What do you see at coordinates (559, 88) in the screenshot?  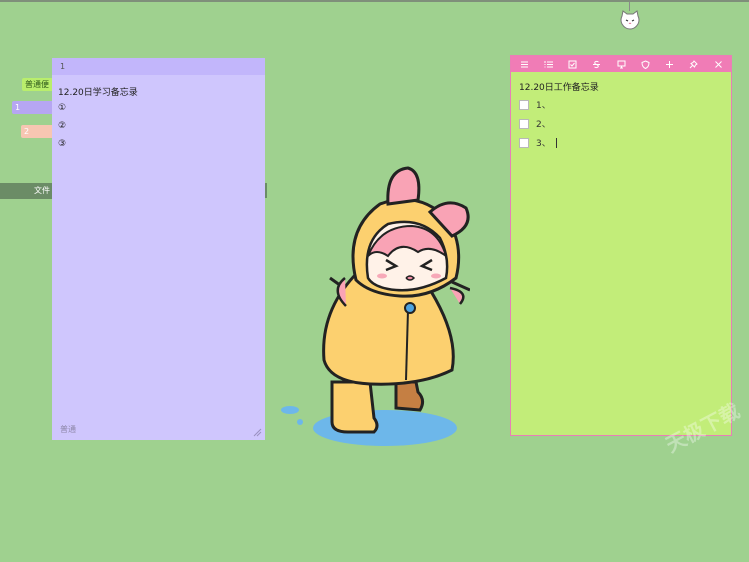 I see `work-note-heading: 12.20日工作备忘录` at bounding box center [559, 88].